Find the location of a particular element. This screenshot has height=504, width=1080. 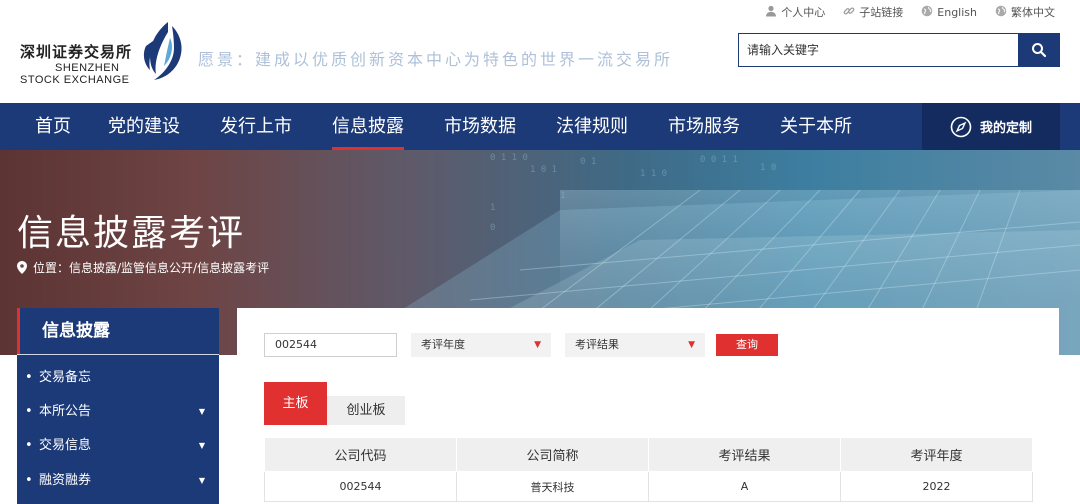

svg-text: 0 is located at coordinates (492, 228).